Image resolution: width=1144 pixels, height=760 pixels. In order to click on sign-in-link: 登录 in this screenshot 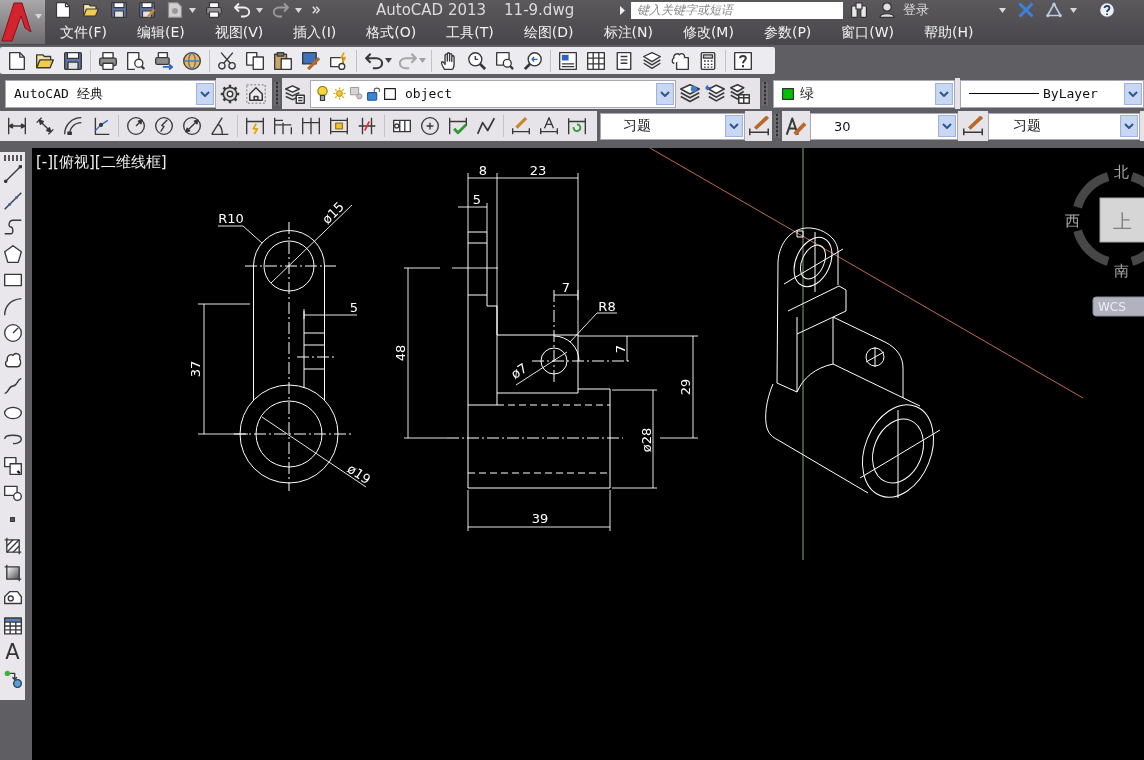, I will do `click(916, 10)`.